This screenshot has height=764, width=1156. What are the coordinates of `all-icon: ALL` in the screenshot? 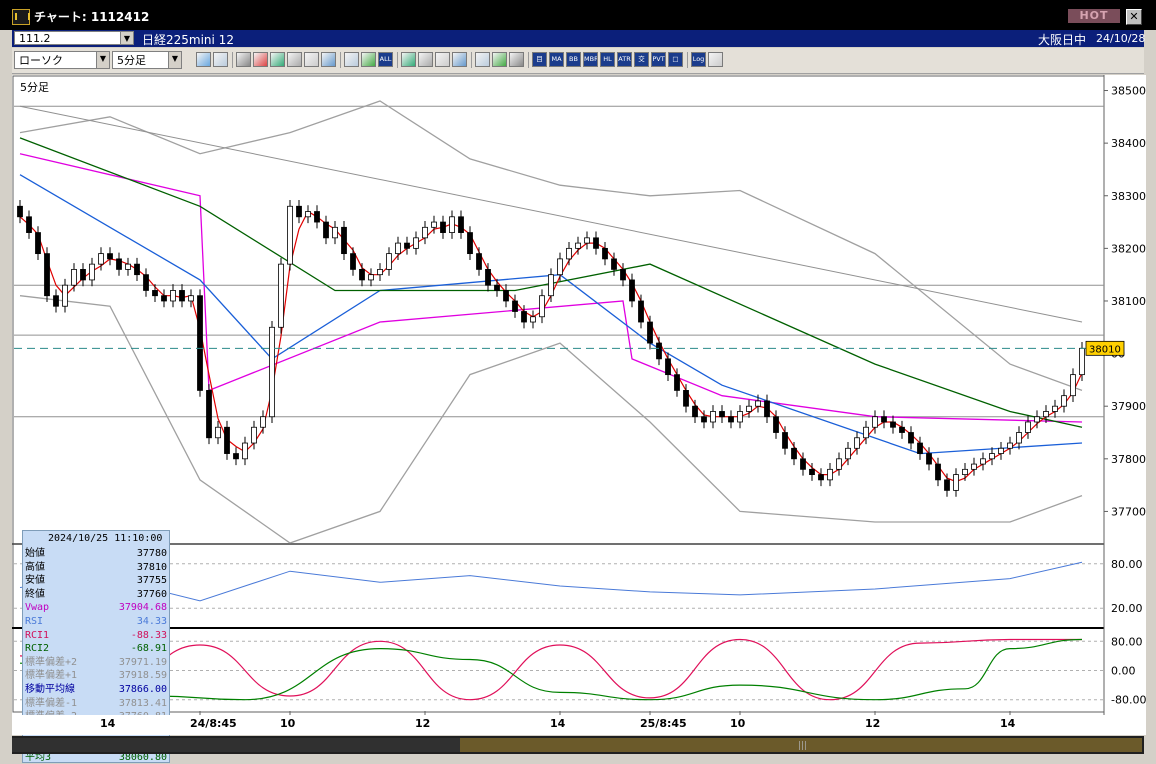 It's located at (385, 59).